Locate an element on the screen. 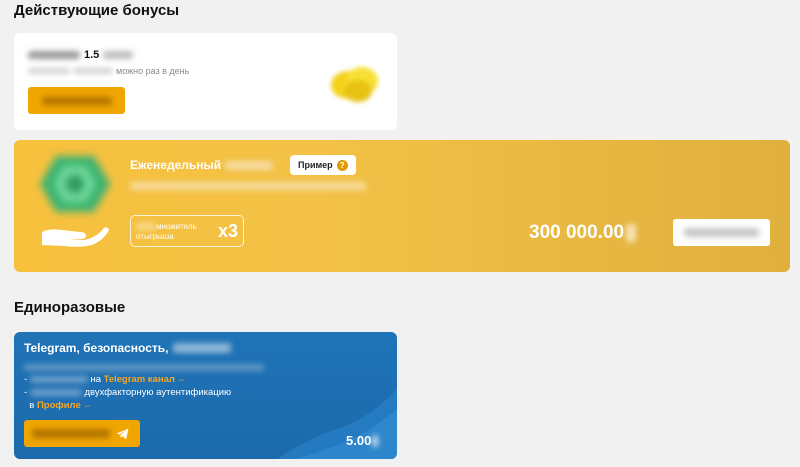  gem-icon is located at coordinates (75, 184).